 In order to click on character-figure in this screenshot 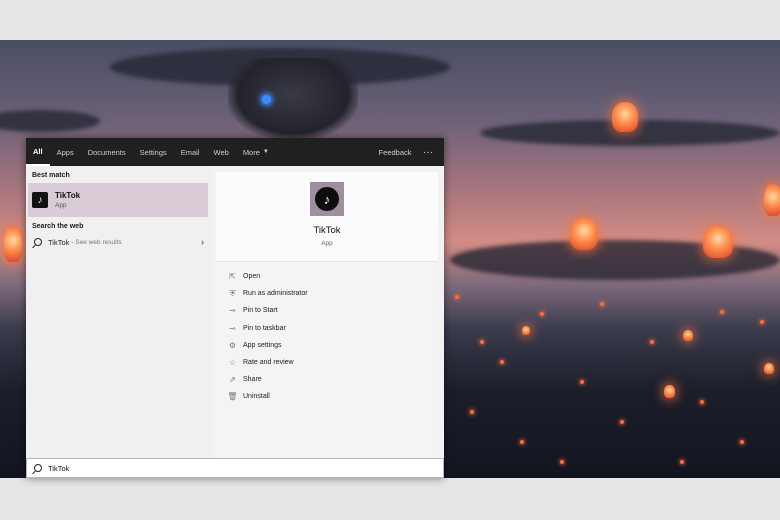, I will do `click(293, 99)`.